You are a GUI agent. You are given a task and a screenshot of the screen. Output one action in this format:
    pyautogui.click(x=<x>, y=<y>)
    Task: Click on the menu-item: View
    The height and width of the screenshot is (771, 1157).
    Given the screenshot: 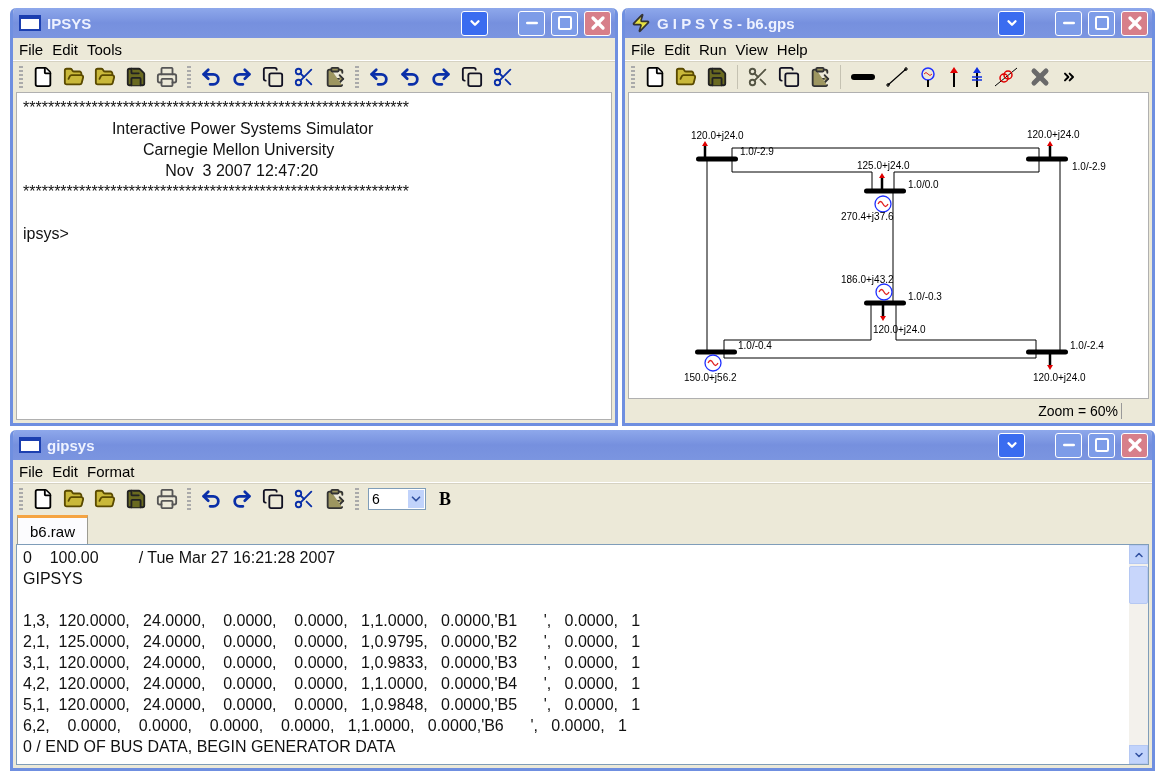 What is the action you would take?
    pyautogui.click(x=751, y=49)
    